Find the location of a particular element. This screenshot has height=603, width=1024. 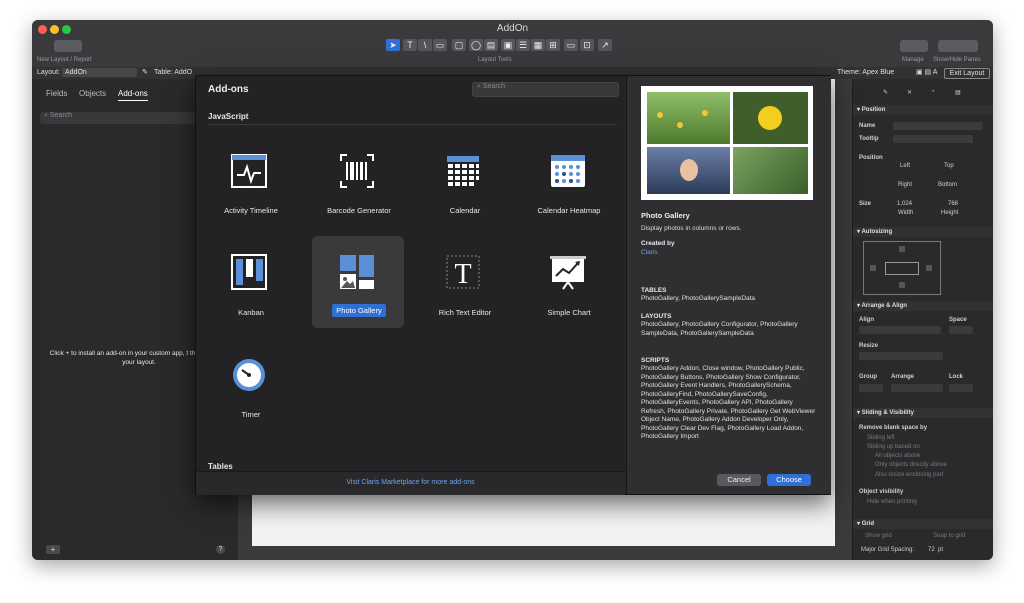

theme-label: Theme: Apex Blue is located at coordinates (866, 72).